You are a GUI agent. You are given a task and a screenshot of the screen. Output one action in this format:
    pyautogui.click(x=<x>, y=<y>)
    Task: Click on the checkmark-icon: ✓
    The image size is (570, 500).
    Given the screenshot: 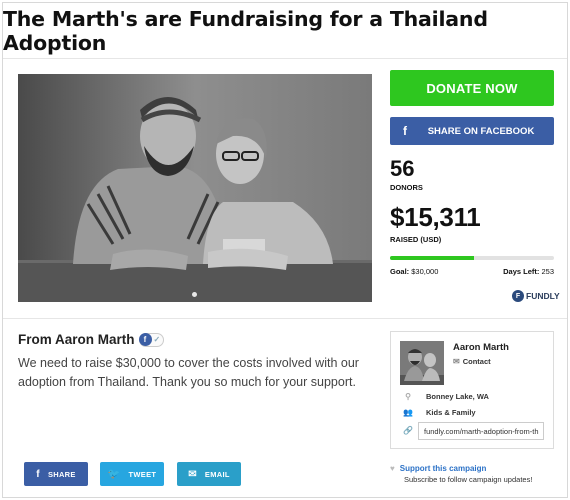 What is the action you would take?
    pyautogui.click(x=157, y=339)
    